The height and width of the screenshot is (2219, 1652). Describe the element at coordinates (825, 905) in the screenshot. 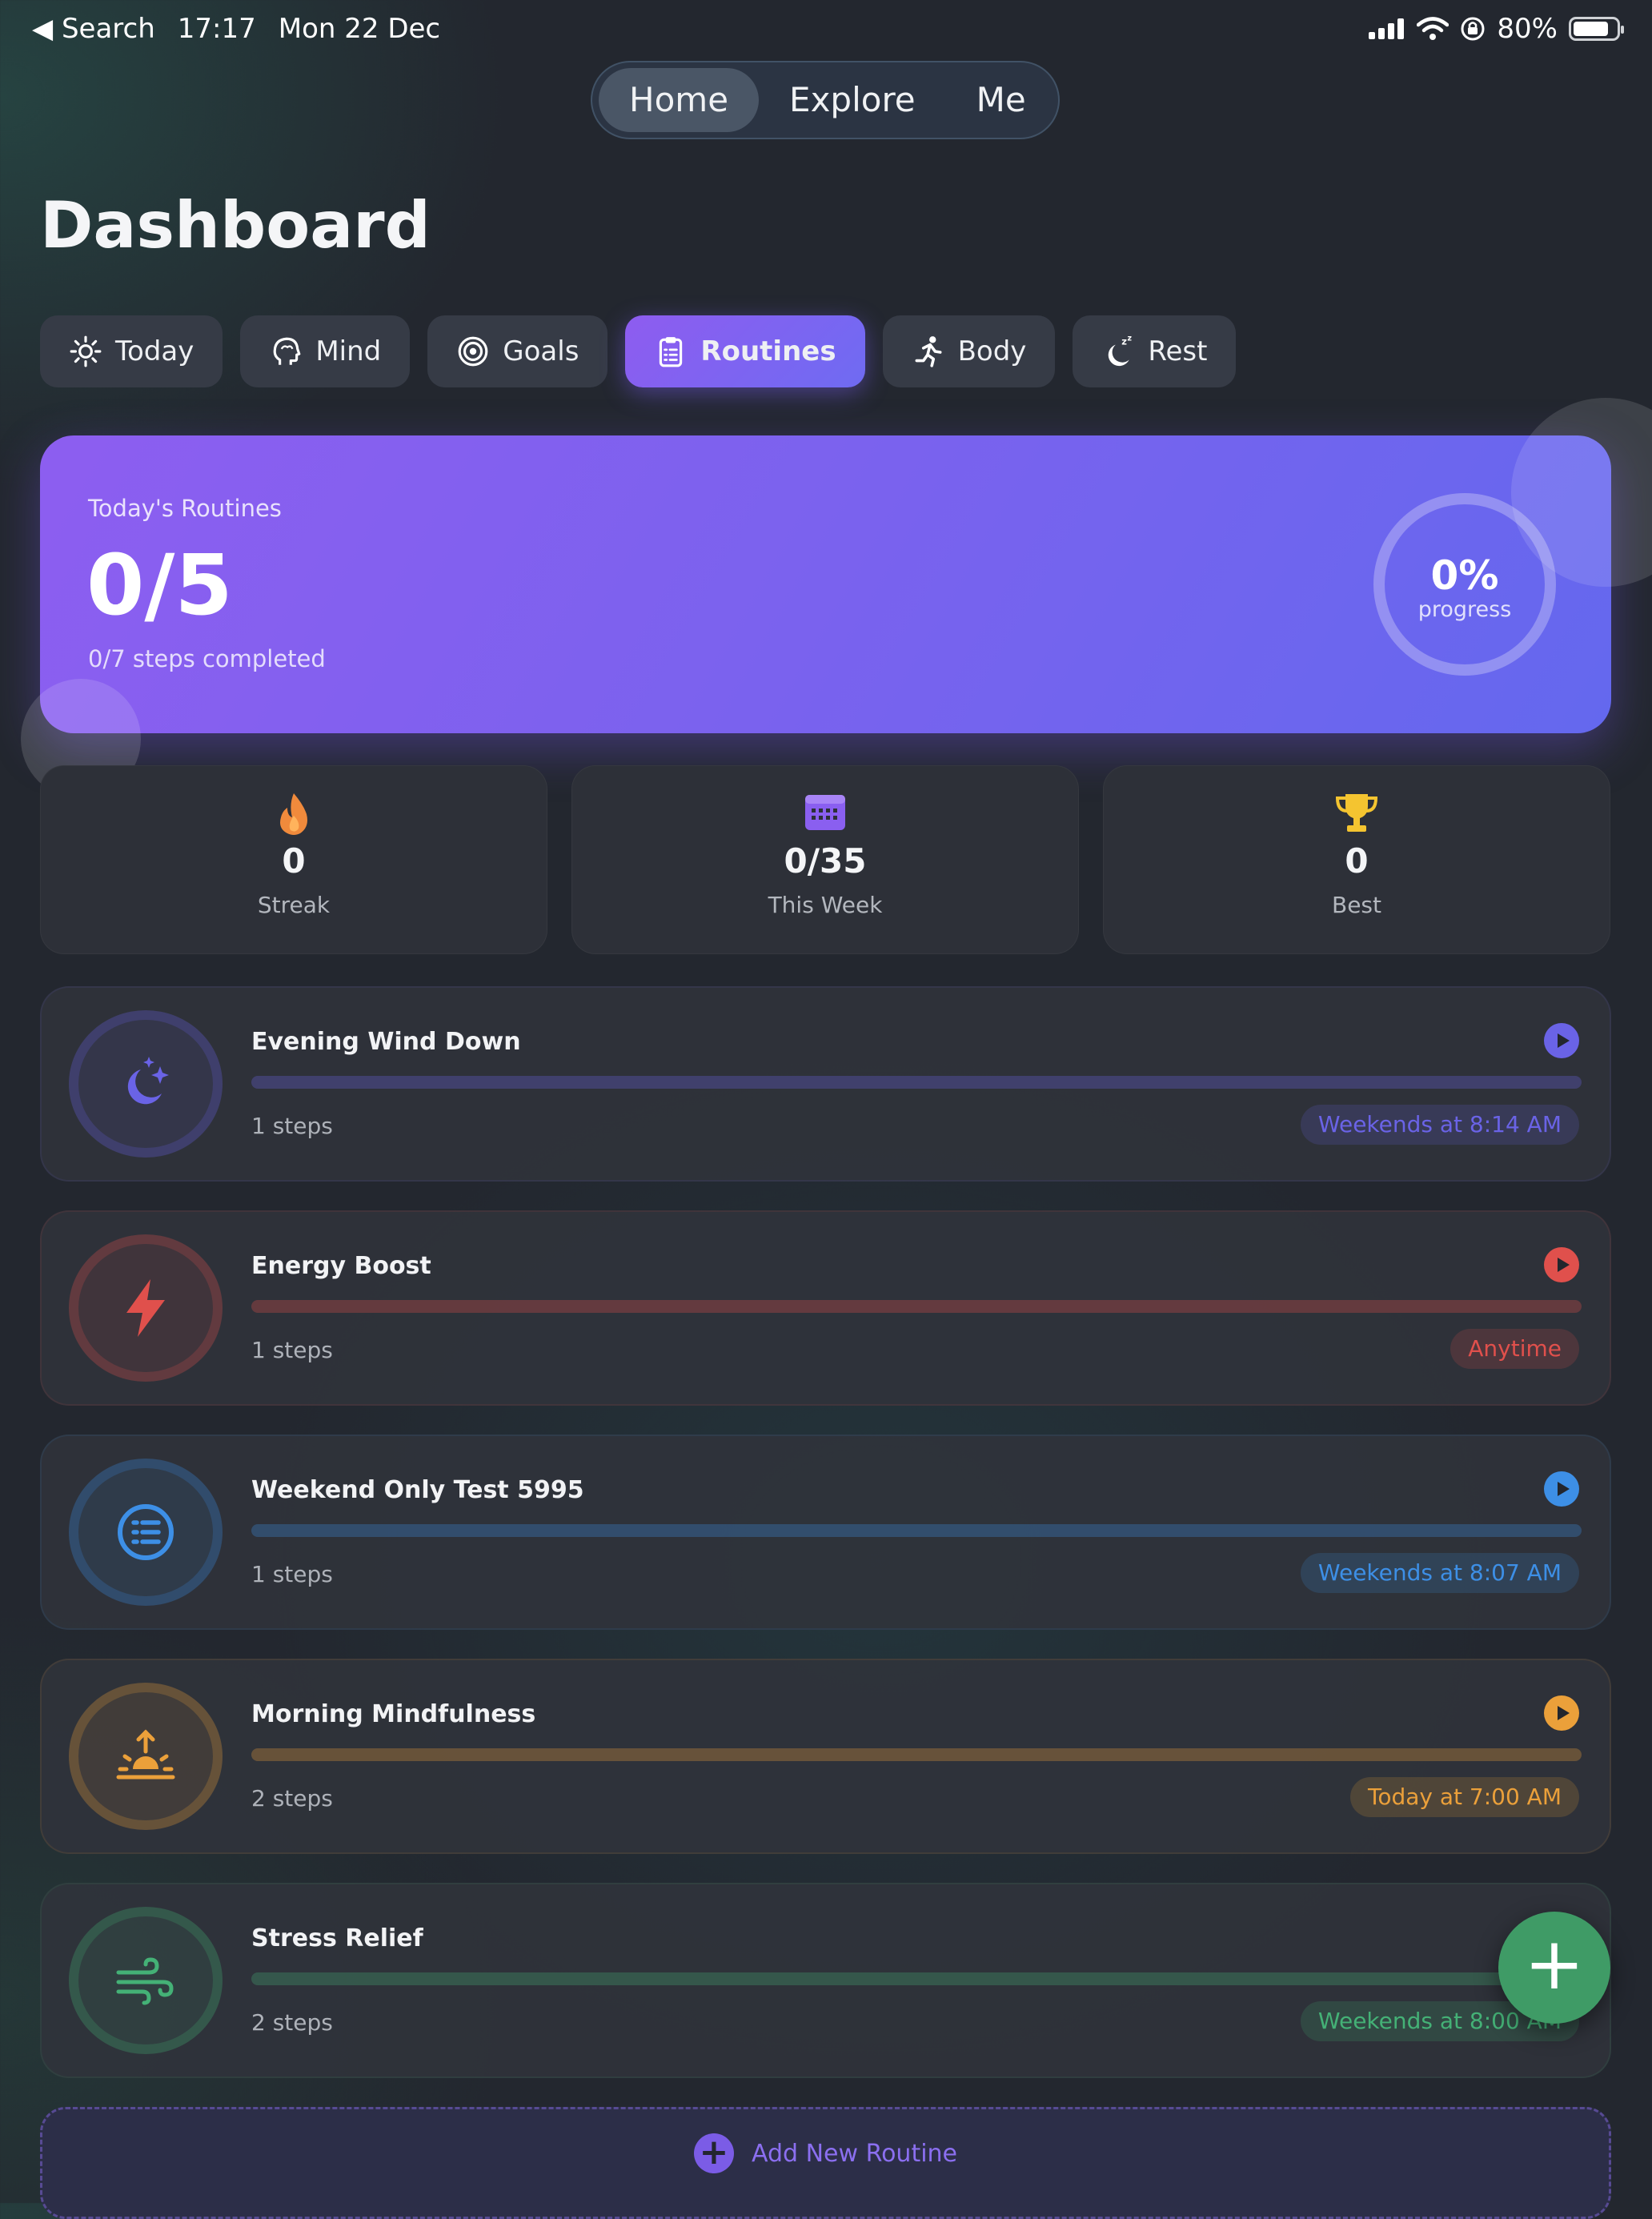

I see `stat-label: This Week` at that location.